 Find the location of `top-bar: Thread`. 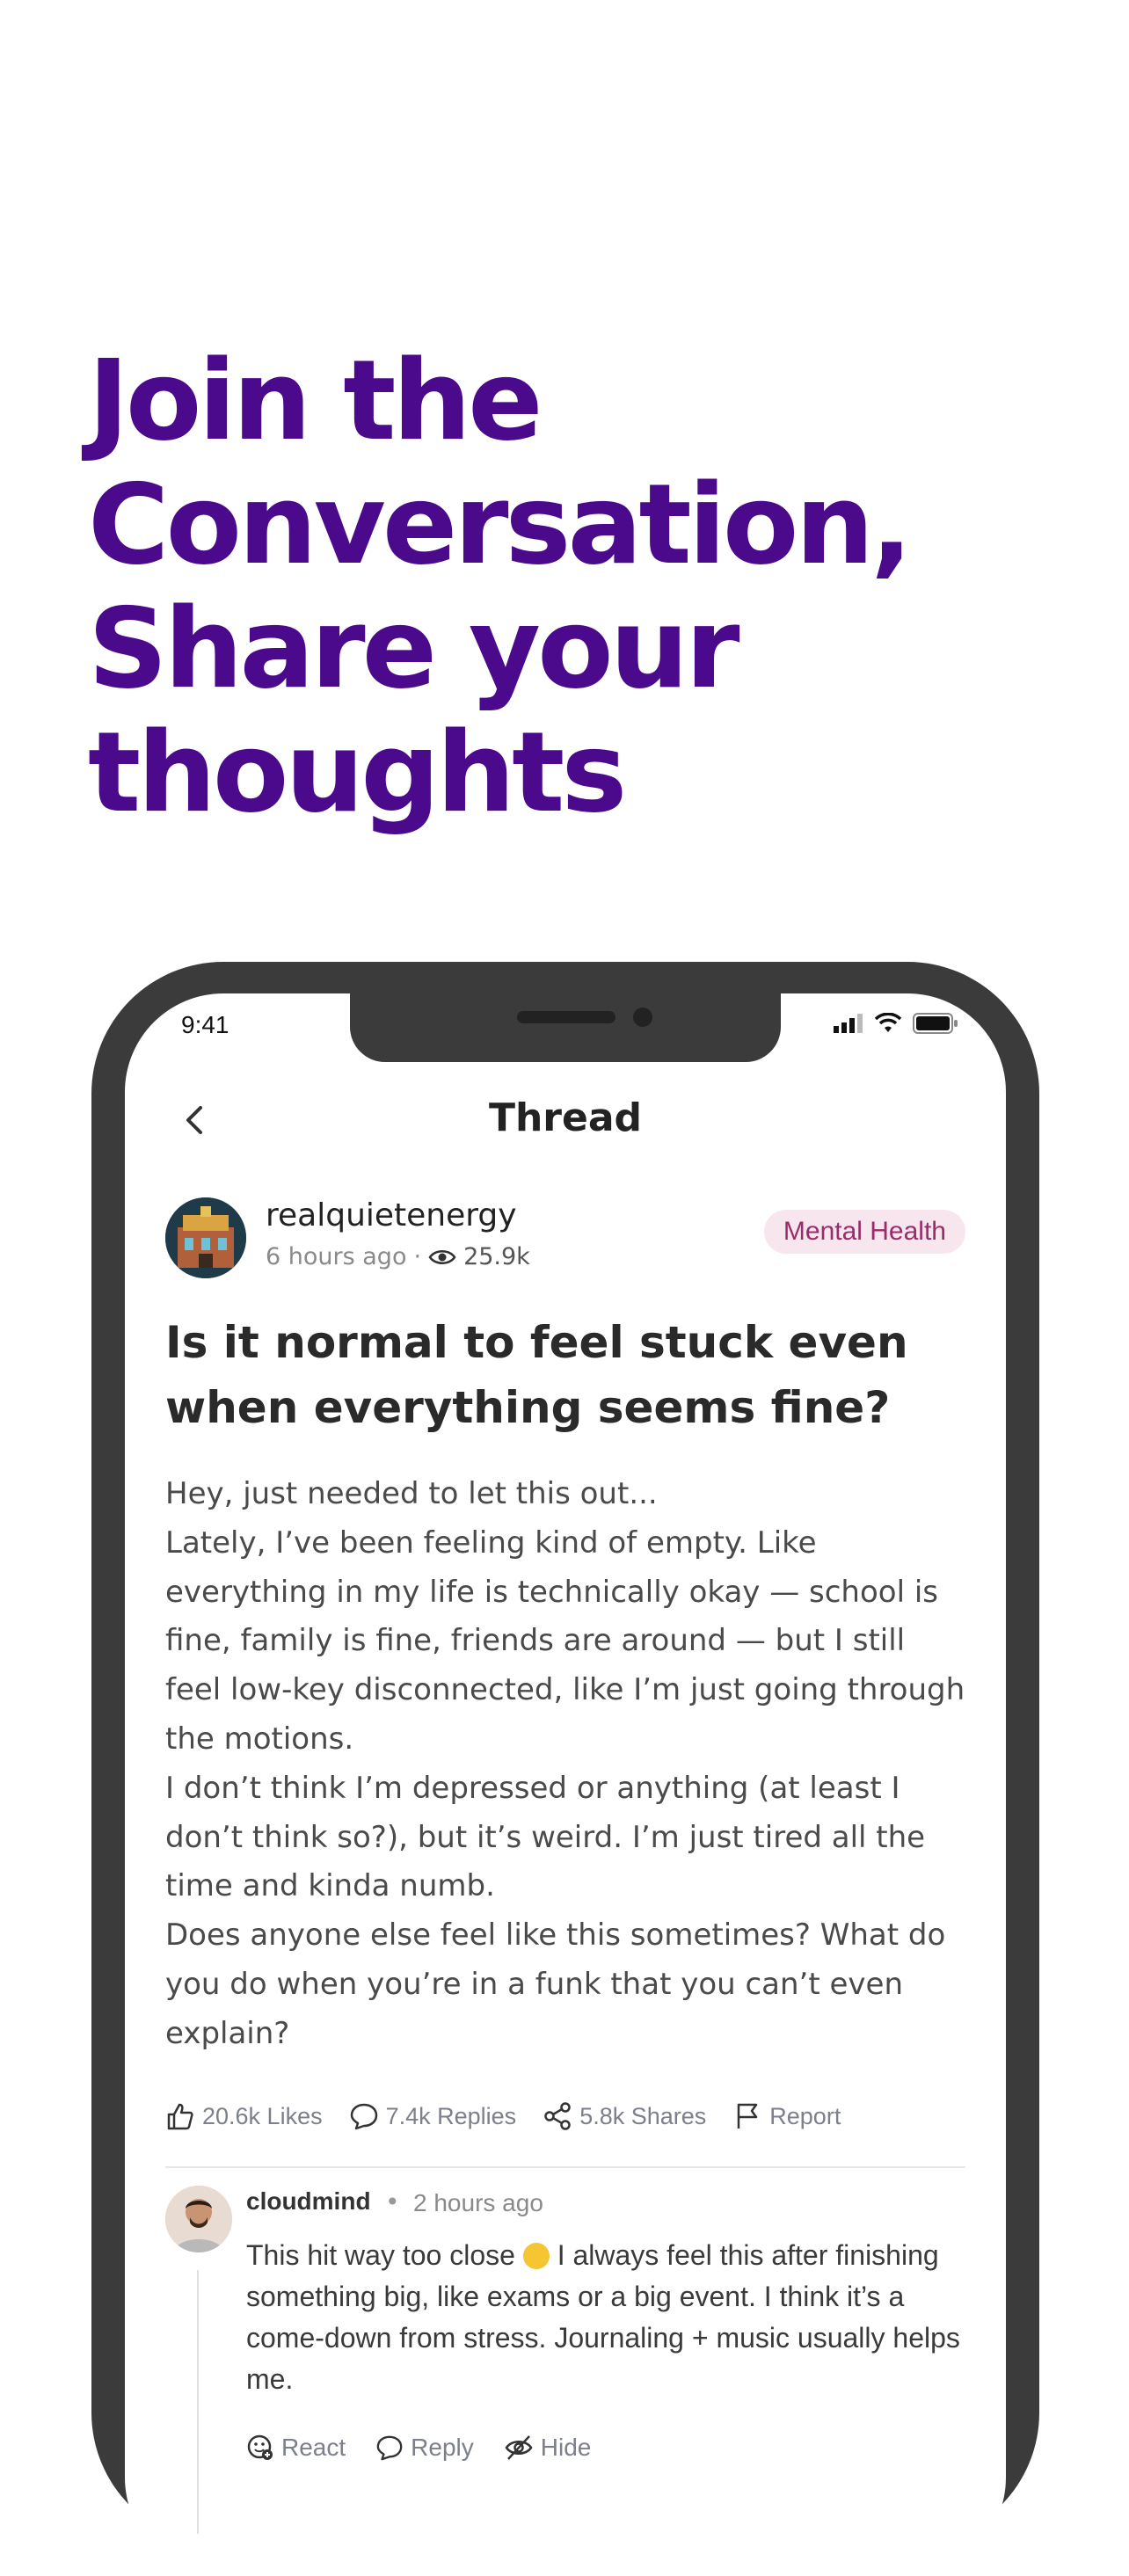

top-bar: Thread is located at coordinates (565, 1121).